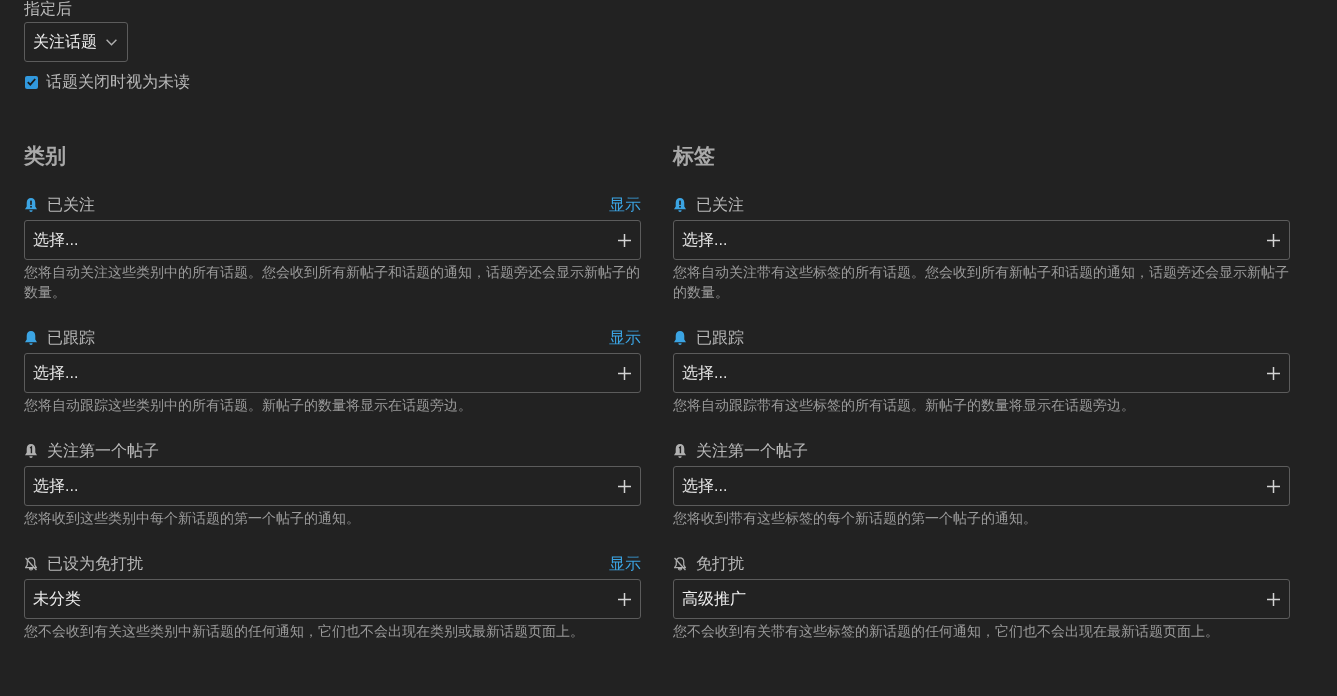  What do you see at coordinates (855, 519) in the screenshot?
I see `description-text: 您将收到带有这些标签的每个新话题的第一个帖子的通知。` at bounding box center [855, 519].